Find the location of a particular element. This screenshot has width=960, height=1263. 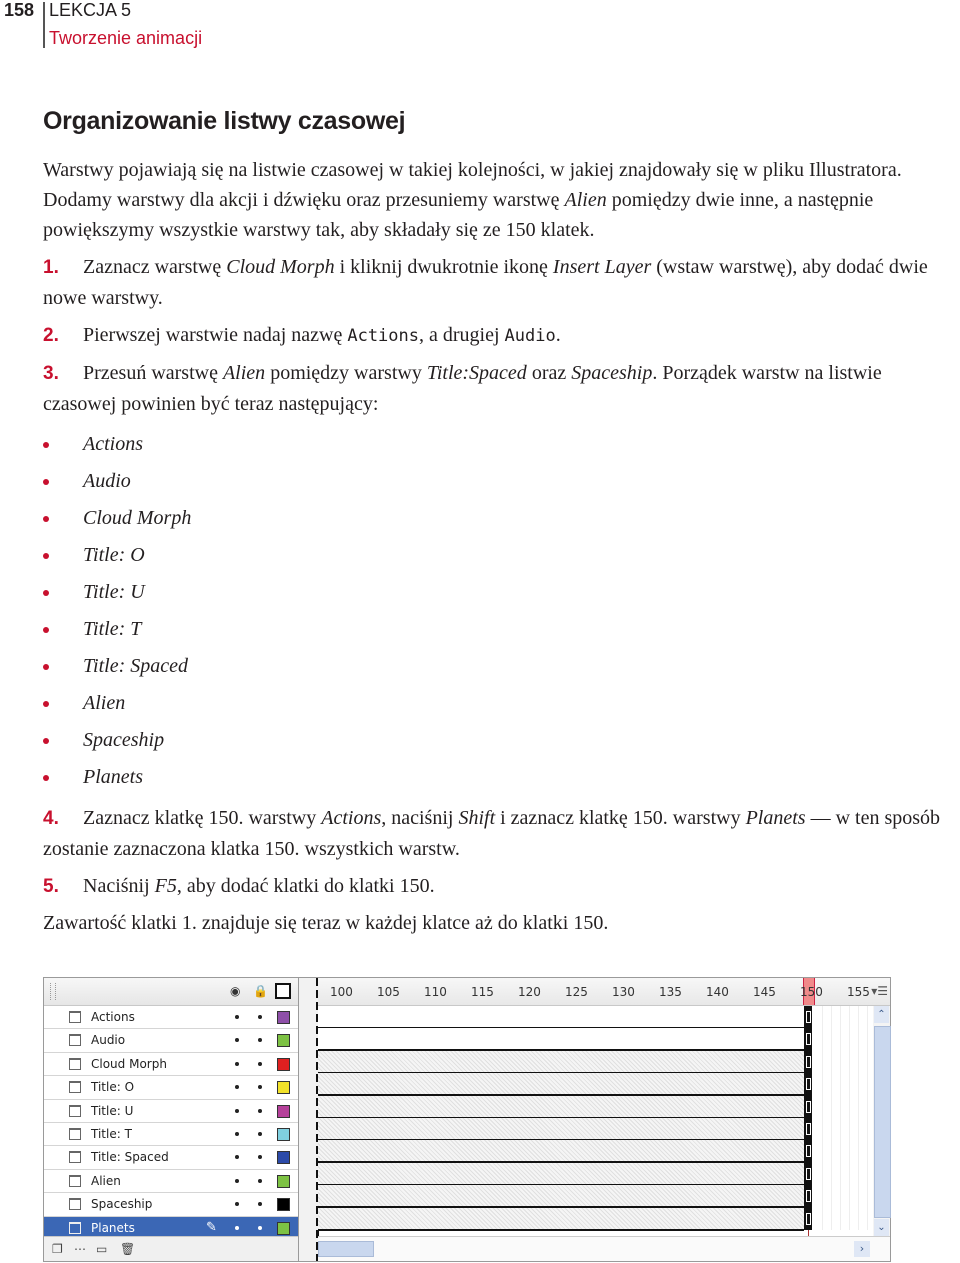

text: , a drugiej is located at coordinates (462, 335).